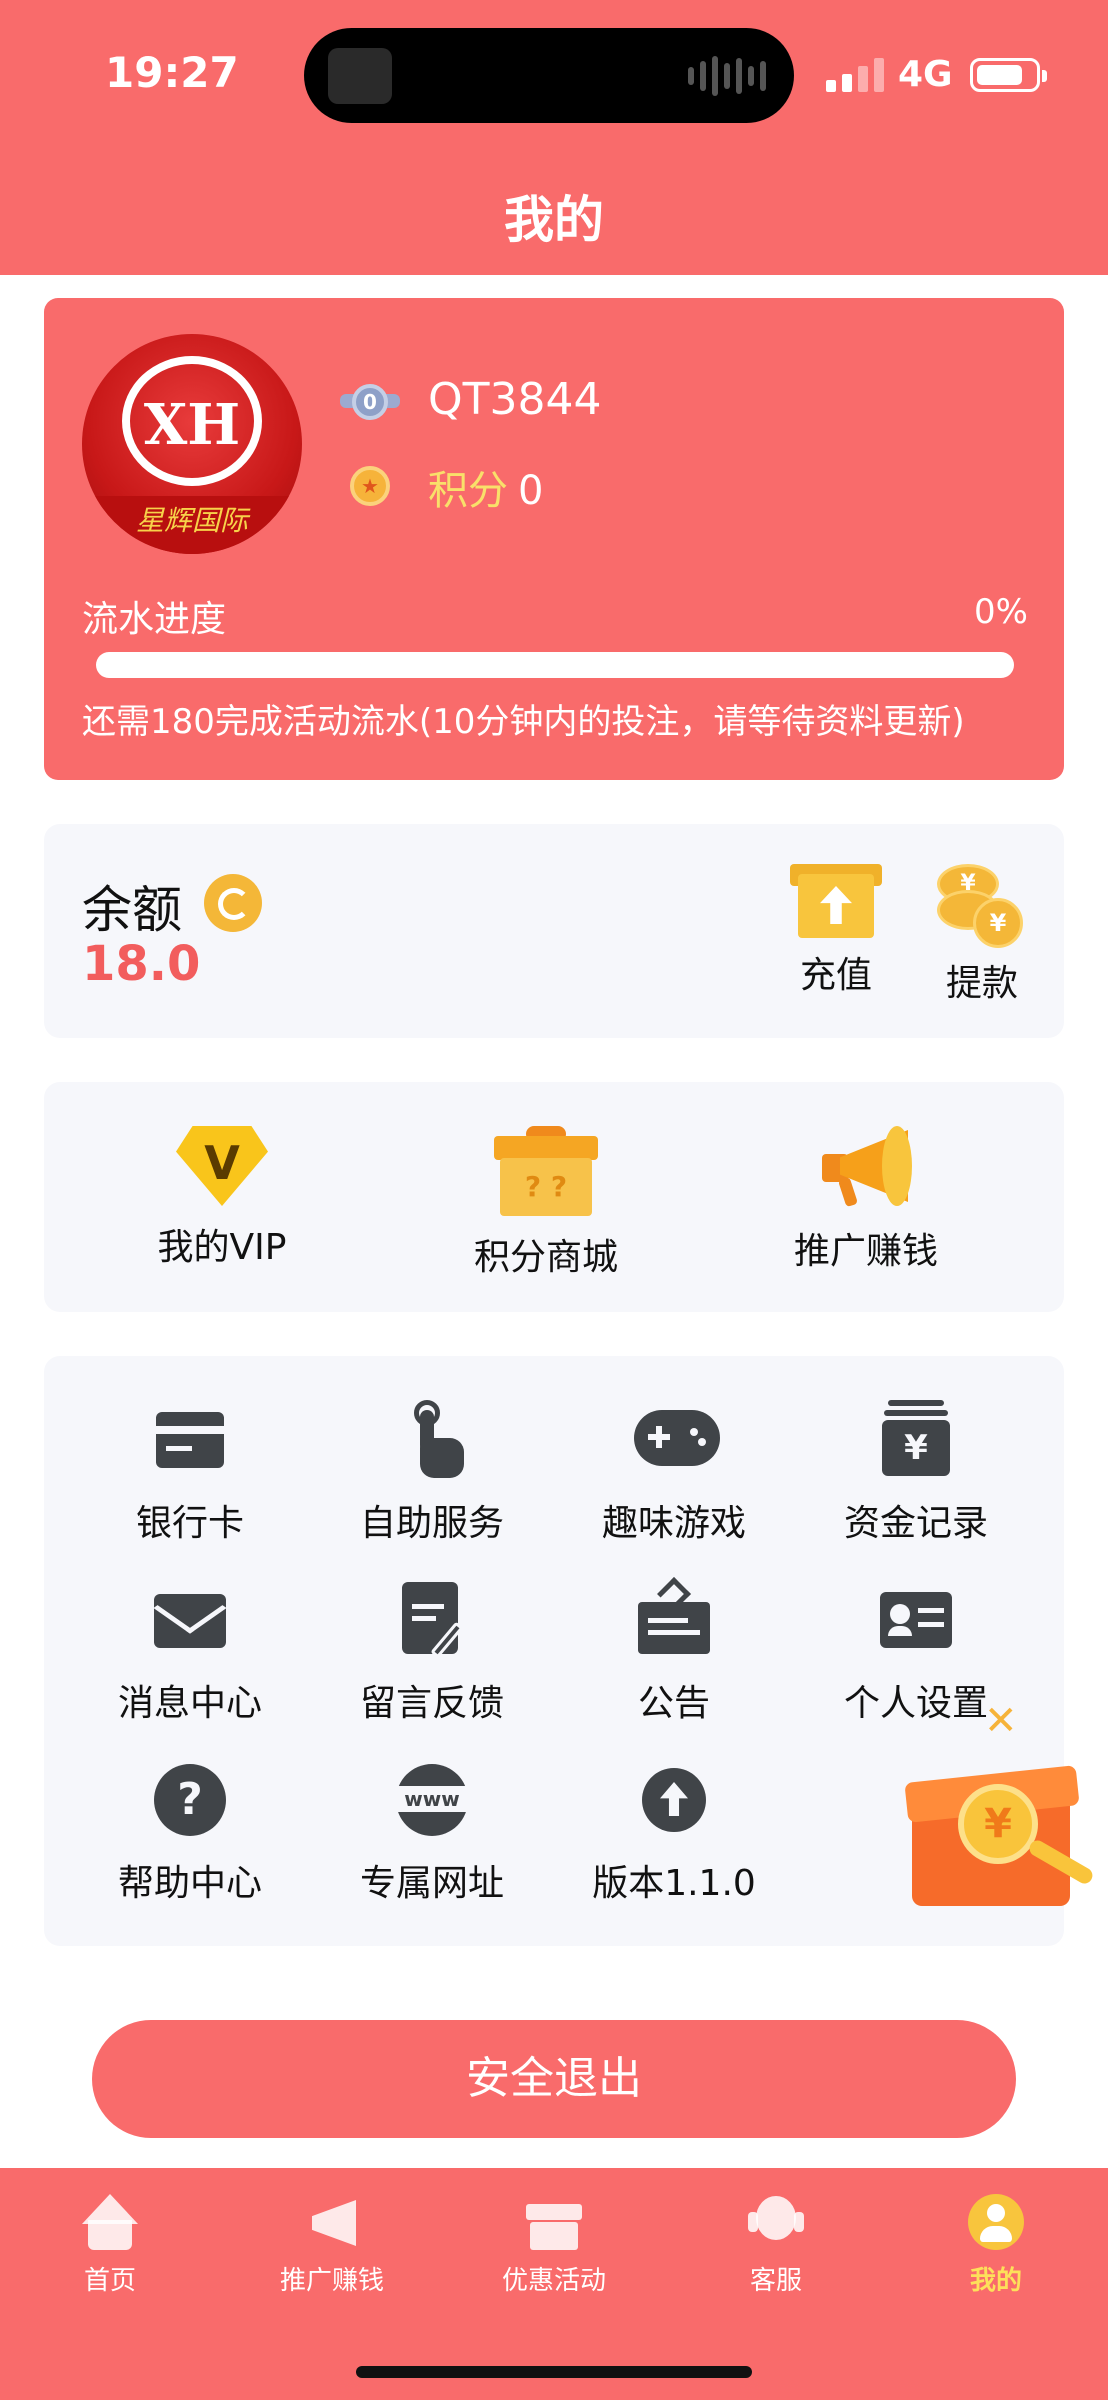 This screenshot has height=2400, width=1108. Describe the element at coordinates (190, 1800) in the screenshot. I see `help-icon: ?` at that location.